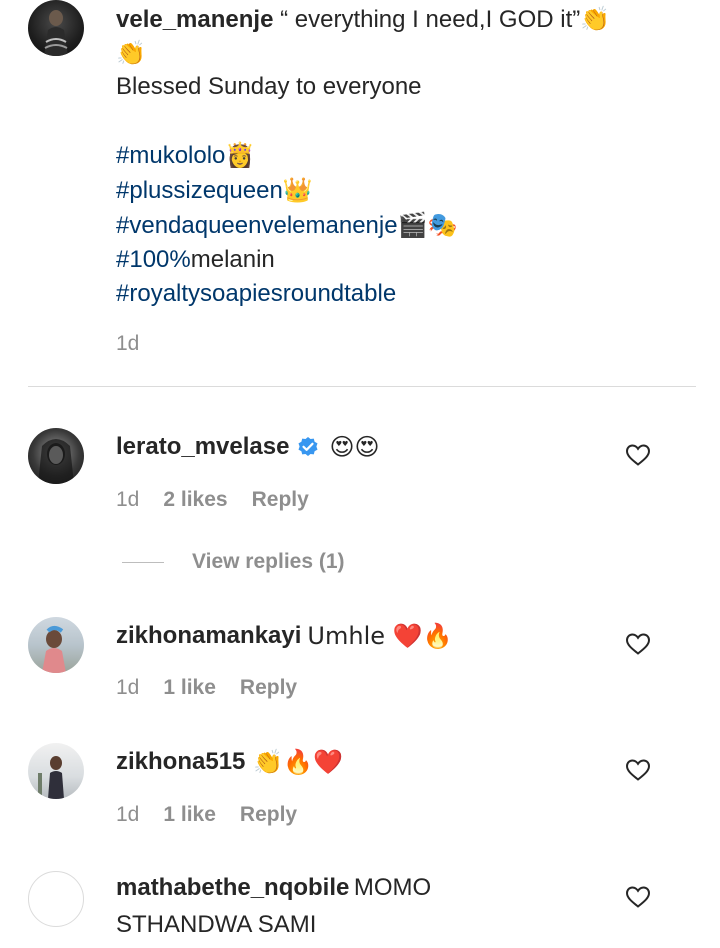 The height and width of the screenshot is (948, 720). I want to click on comment-likes: 2 likes, so click(195, 500).